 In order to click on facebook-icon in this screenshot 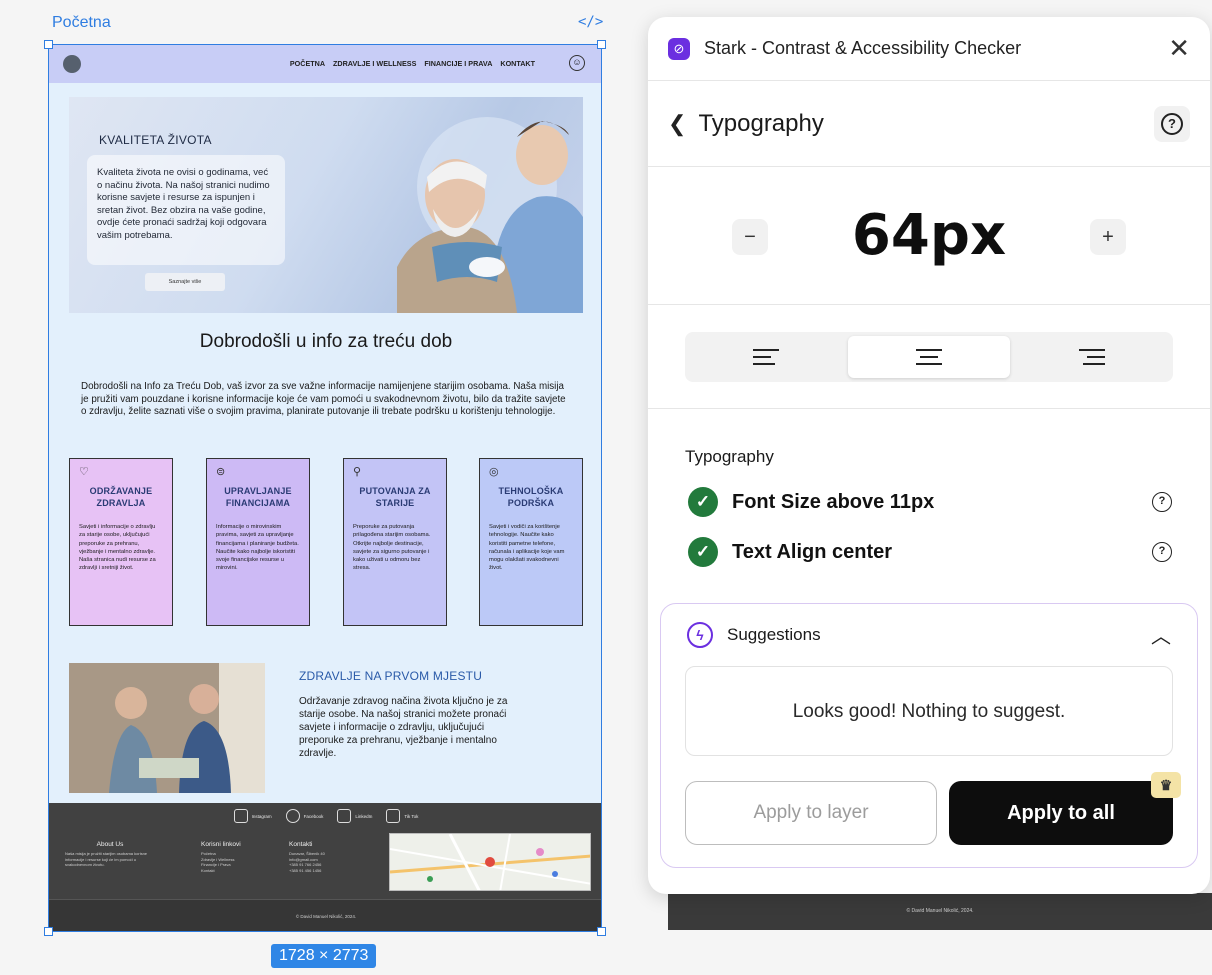, I will do `click(292, 816)`.